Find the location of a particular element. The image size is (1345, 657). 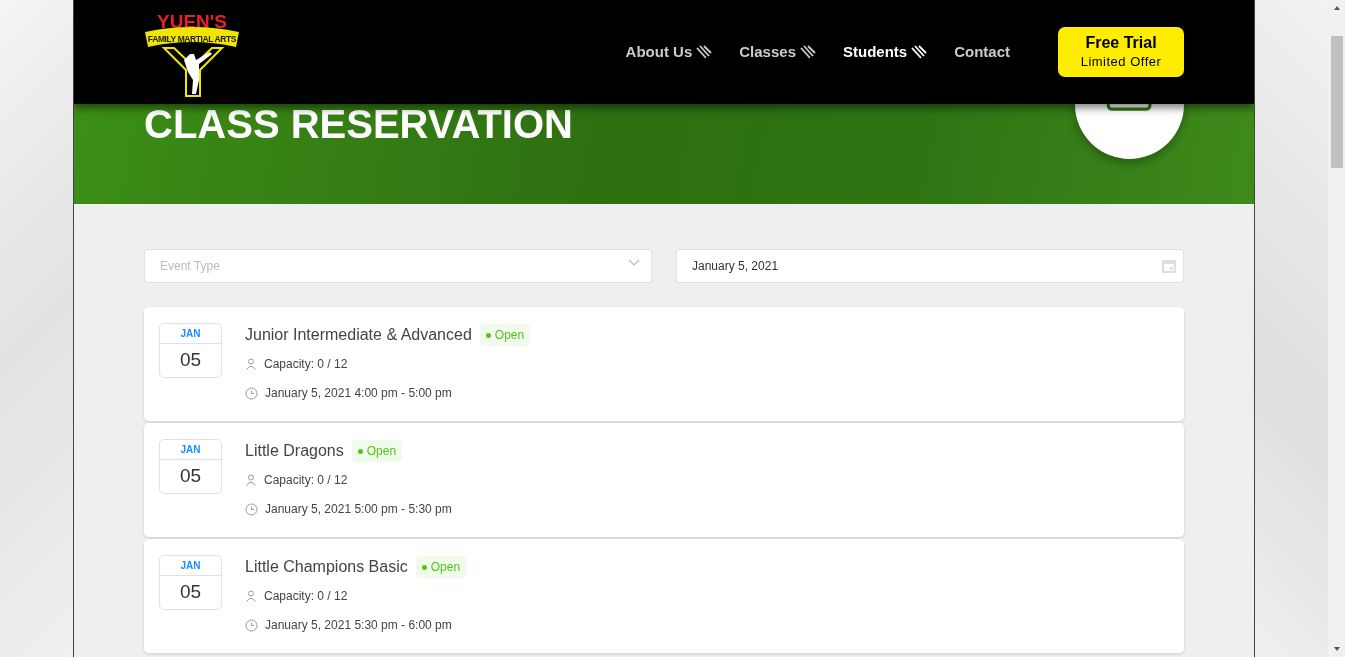

event-title: Junior Intermediate & Advanced is located at coordinates (358, 335).